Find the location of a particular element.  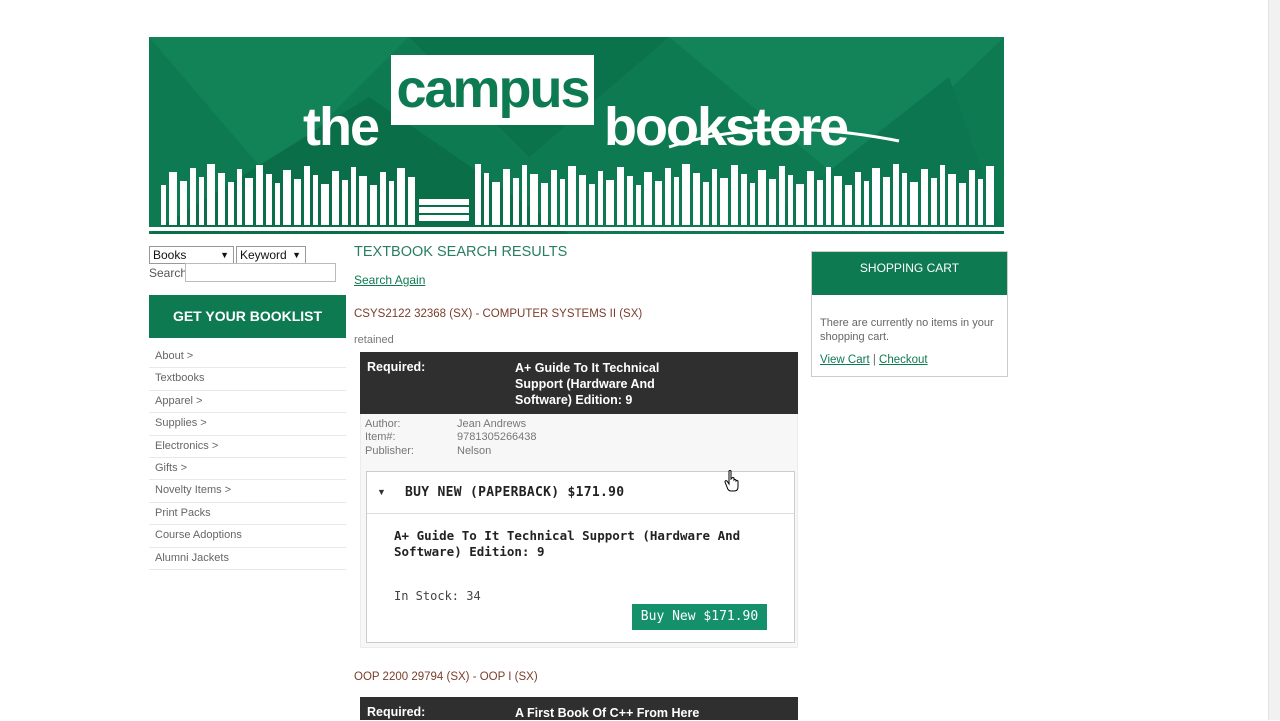

scrollbar-track is located at coordinates (1274, 360).